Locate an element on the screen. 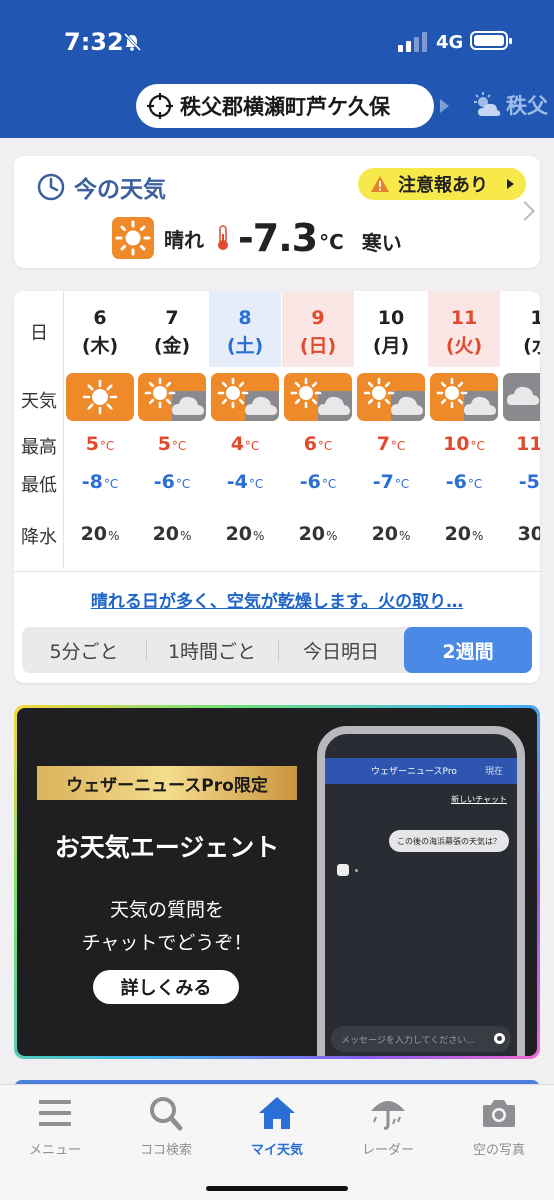  battery-icon is located at coordinates (491, 40).